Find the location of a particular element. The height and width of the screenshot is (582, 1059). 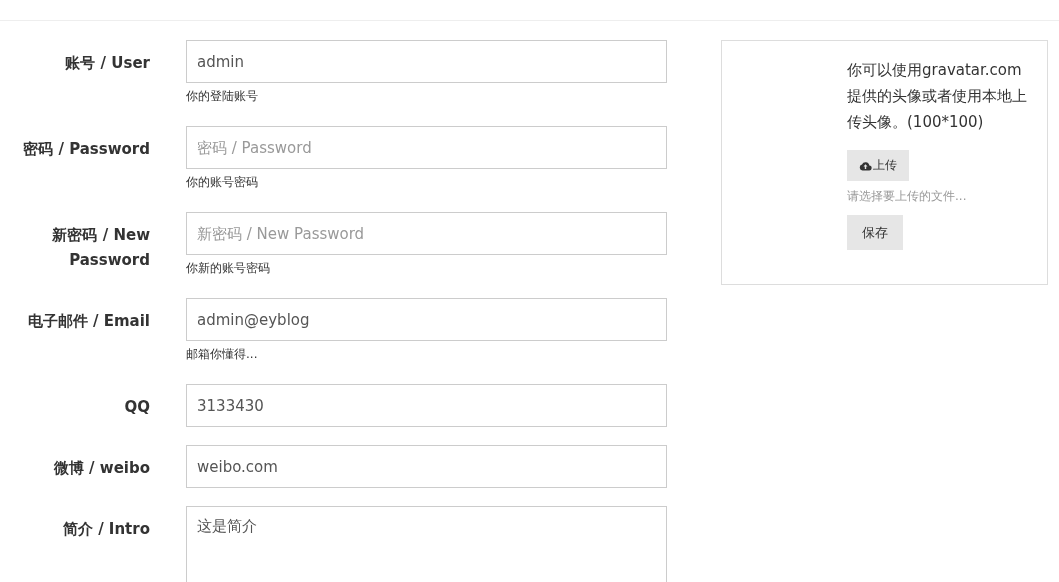

input-field: admin is located at coordinates (426, 61).